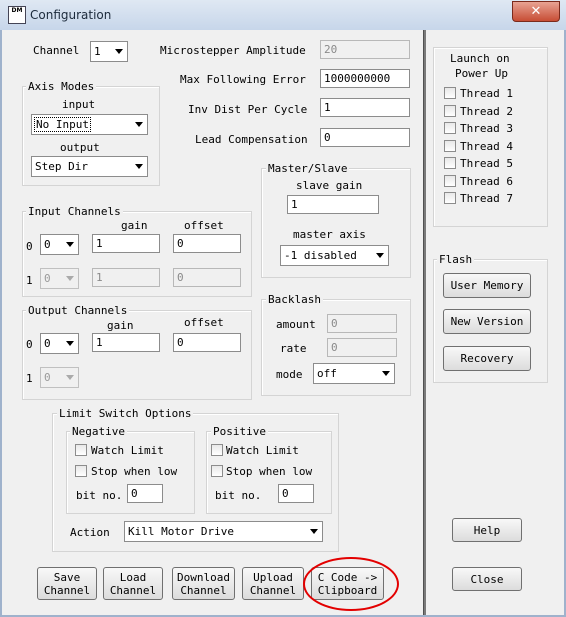 The width and height of the screenshot is (566, 617). I want to click on input-mode-label: input, so click(79, 104).